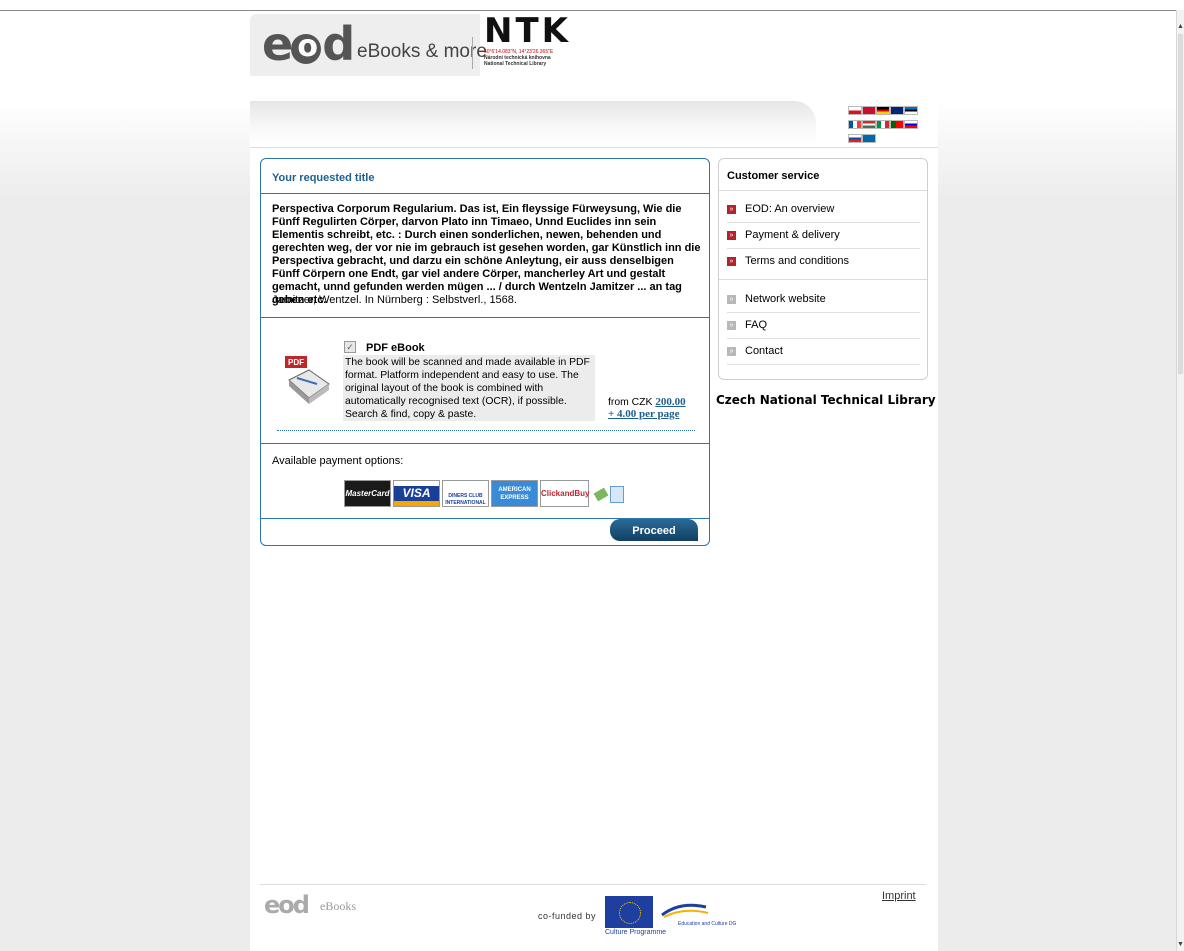 Image resolution: width=1184 pixels, height=951 pixels. What do you see at coordinates (855, 138) in the screenshot?
I see `flag-slovak-icon` at bounding box center [855, 138].